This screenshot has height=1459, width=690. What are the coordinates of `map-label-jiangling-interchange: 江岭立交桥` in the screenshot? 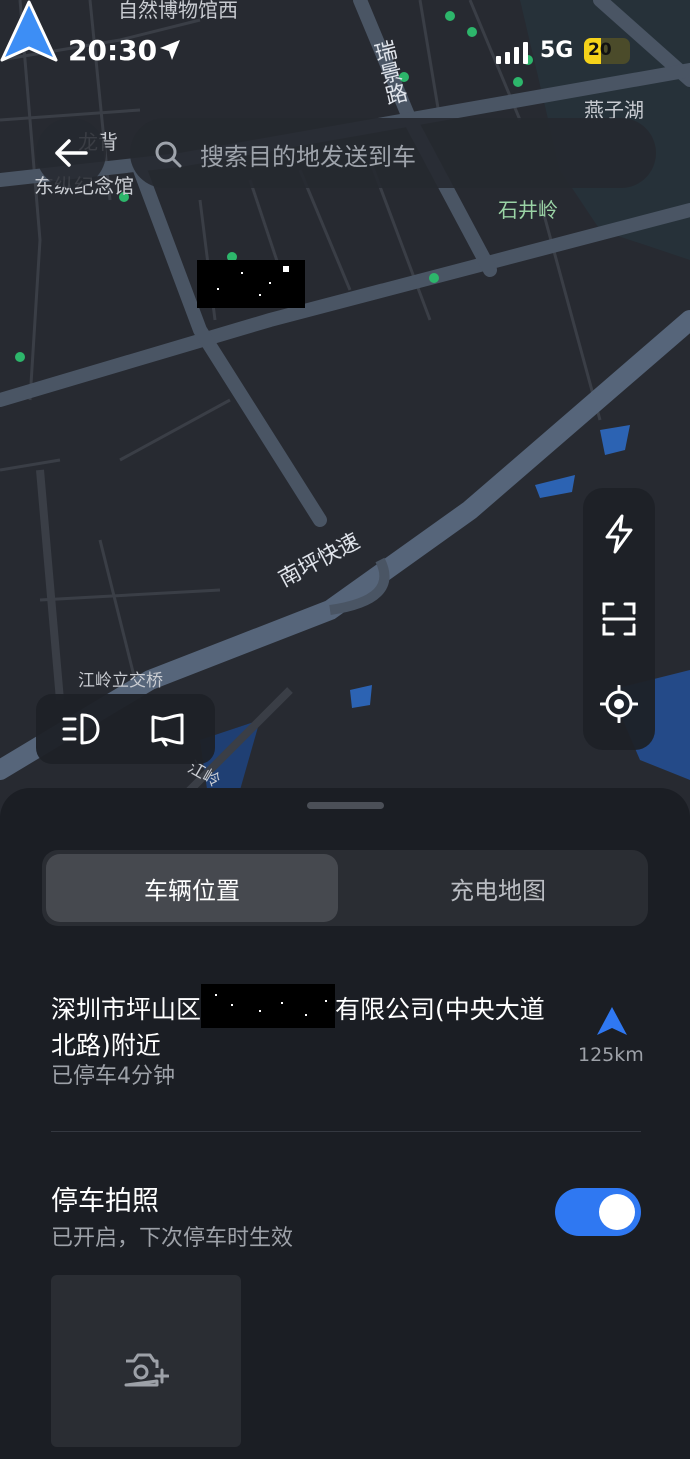 It's located at (120, 681).